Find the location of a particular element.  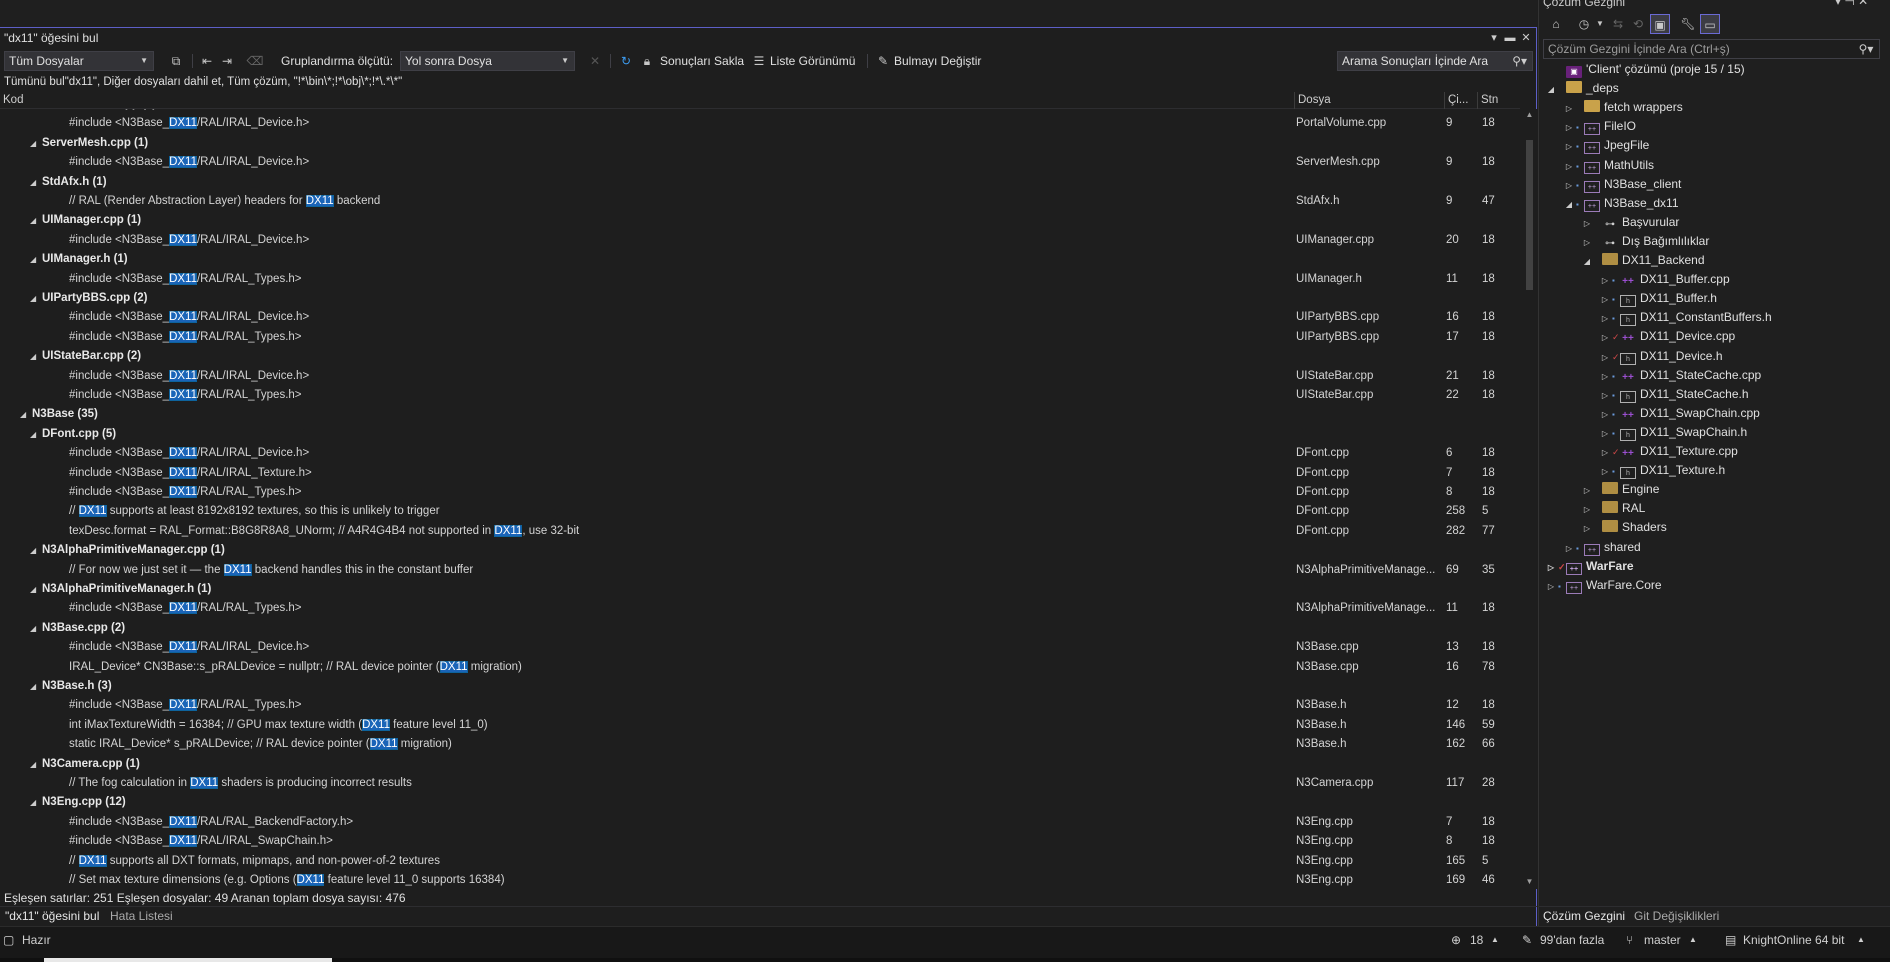

tree-node: ▷ ▪ ++ DX11_SwapChain.cpp is located at coordinates (1679, 413).